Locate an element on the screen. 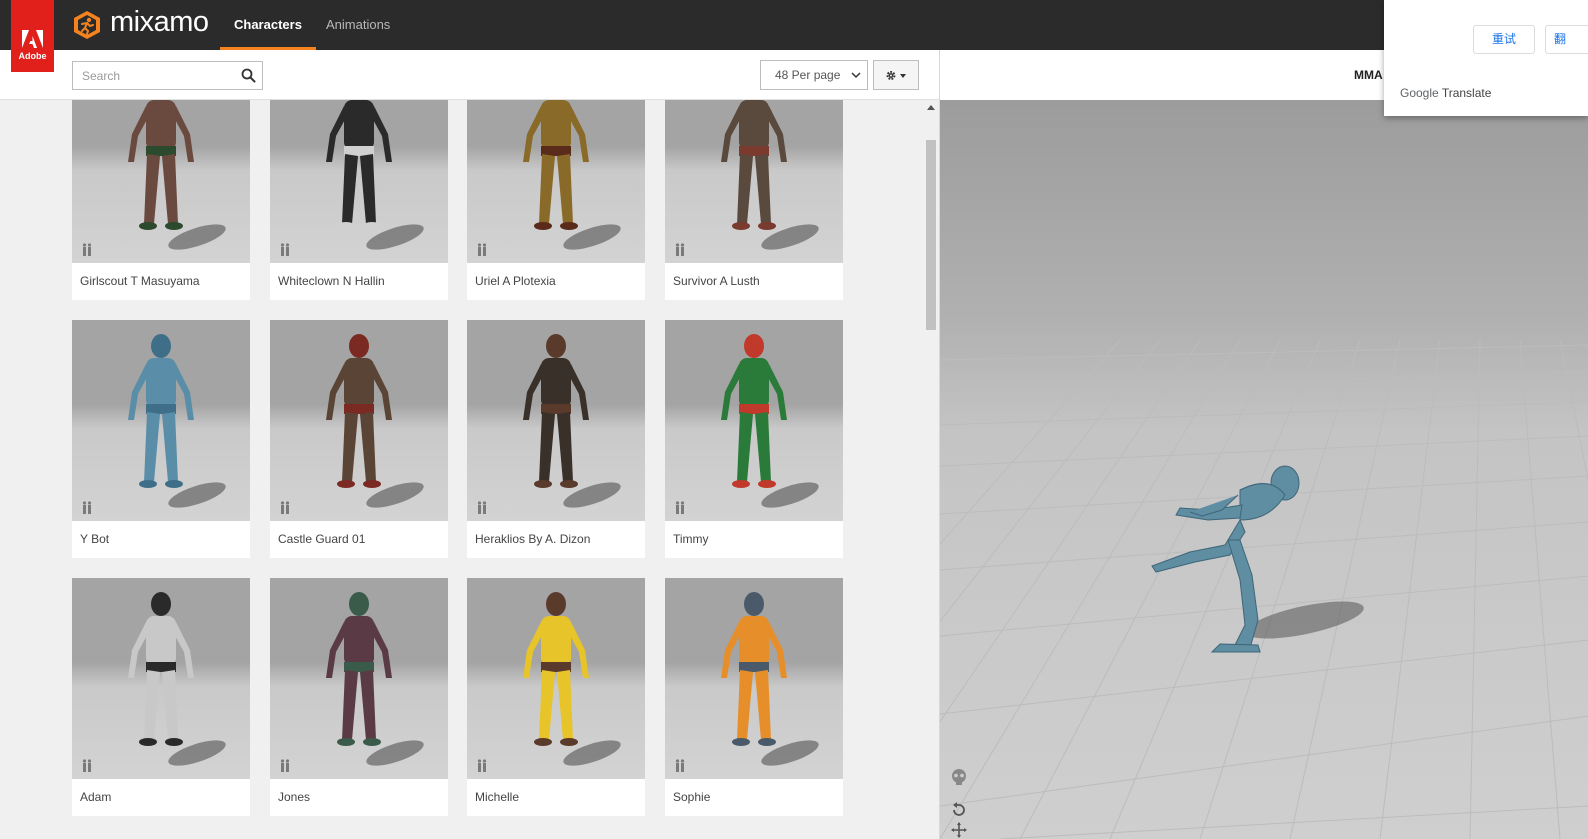 This screenshot has width=1588, height=839. character-card: Jones is located at coordinates (359, 697).